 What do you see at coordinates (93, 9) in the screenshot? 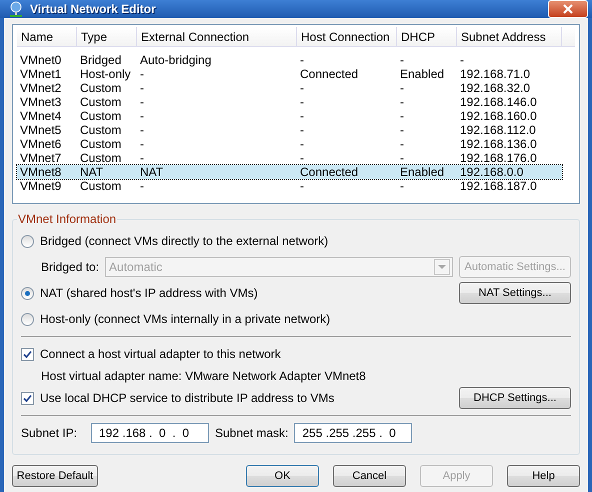
I see `window-title: Virtual Network Editor` at bounding box center [93, 9].